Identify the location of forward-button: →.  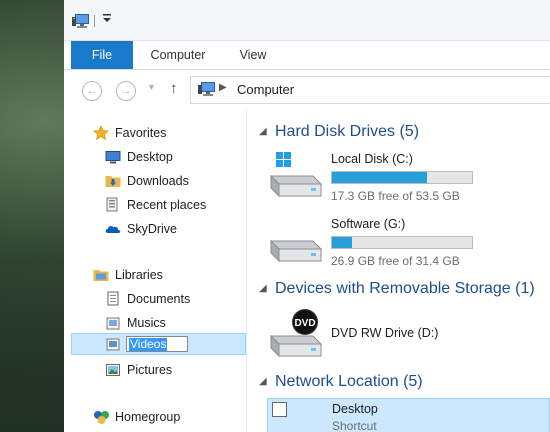
(126, 91).